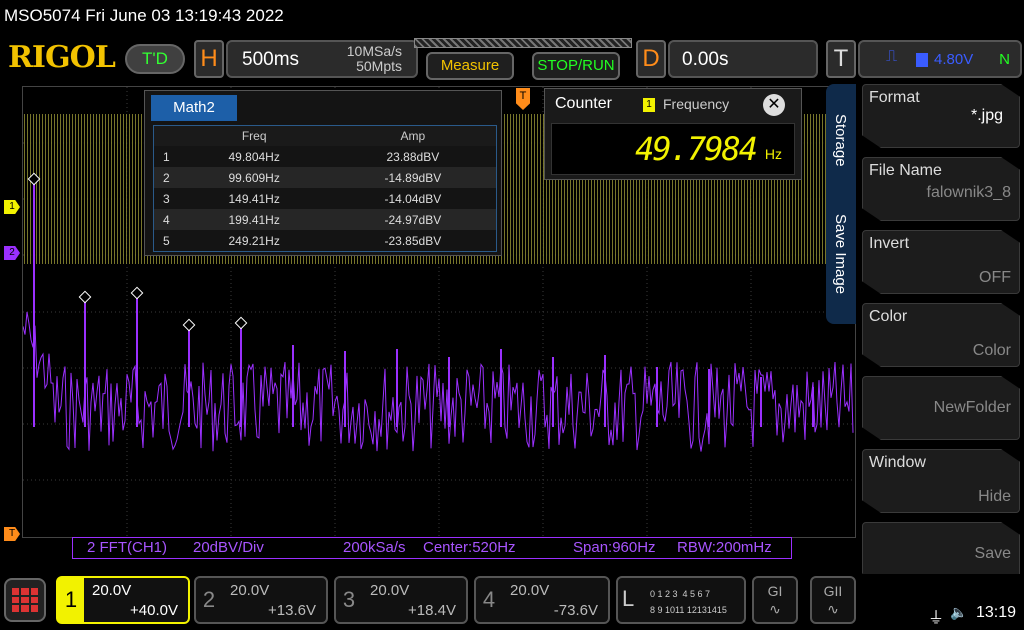  What do you see at coordinates (254, 219) in the screenshot?
I see `row-freq: 199.41Hz` at bounding box center [254, 219].